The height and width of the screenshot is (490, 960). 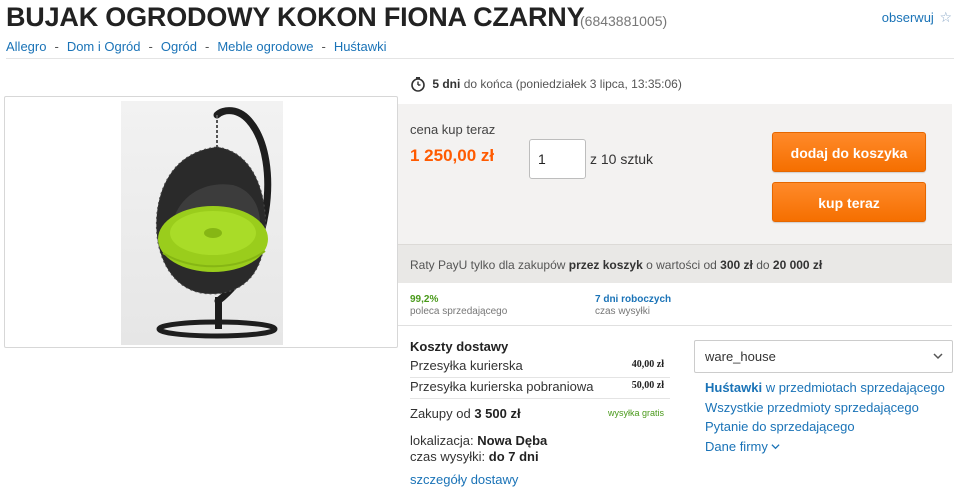 I want to click on shipping-time-label: czas wysyłki, so click(x=623, y=311).